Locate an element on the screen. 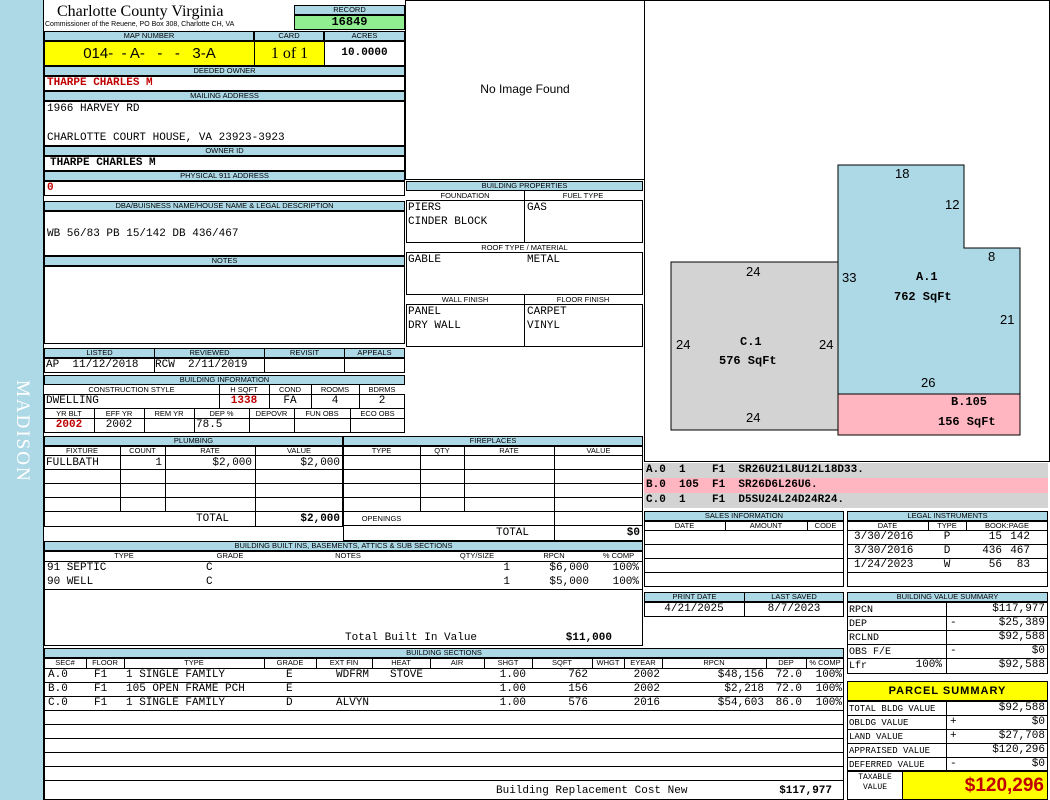 The width and height of the screenshot is (1050, 800). listed-label: LISTED is located at coordinates (99, 353).